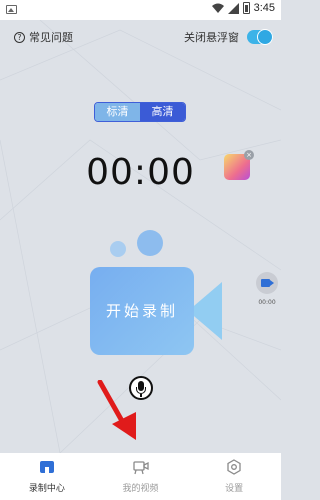  What do you see at coordinates (116, 410) in the screenshot?
I see `annotation-arrow` at bounding box center [116, 410].